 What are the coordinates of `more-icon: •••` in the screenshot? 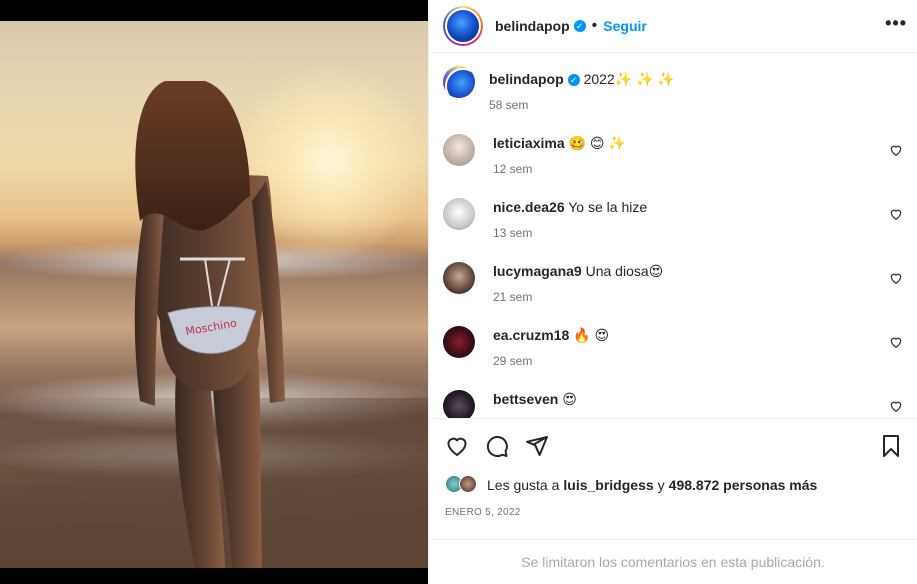 It's located at (896, 23).